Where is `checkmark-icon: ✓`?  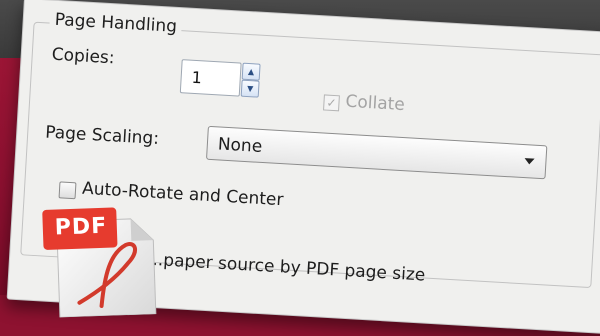 checkmark-icon: ✓ is located at coordinates (331, 103).